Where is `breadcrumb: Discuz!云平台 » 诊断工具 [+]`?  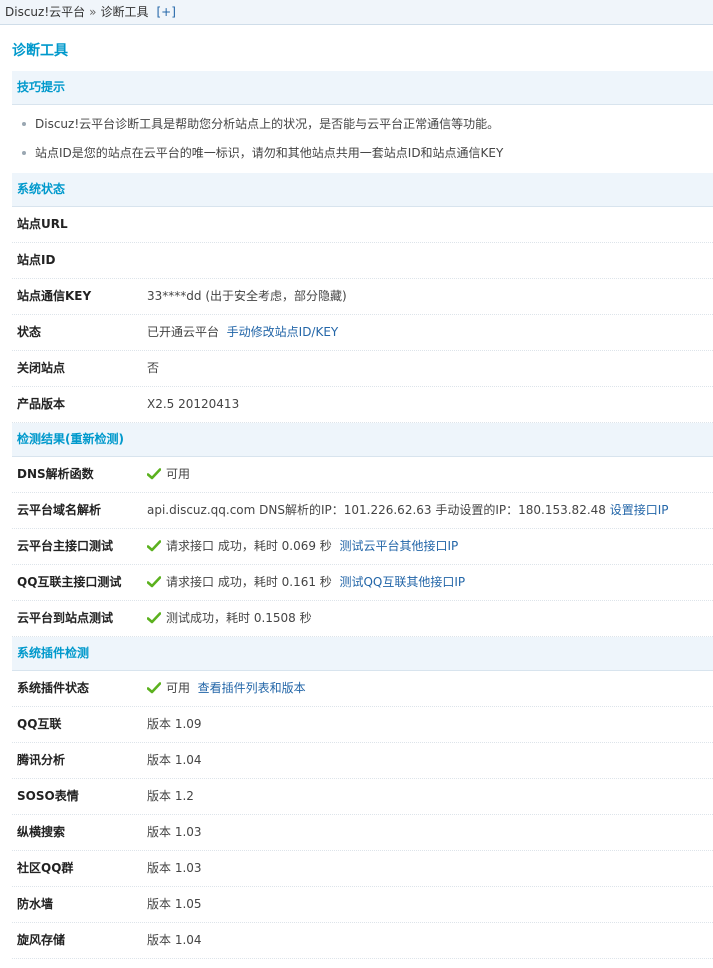
breadcrumb: Discuz!云平台 » 诊断工具 [+] is located at coordinates (356, 12).